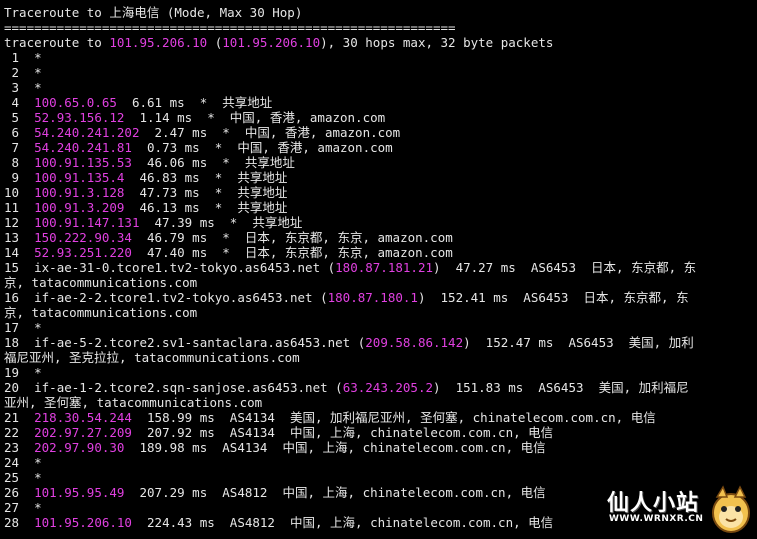  Describe the element at coordinates (12, 267) in the screenshot. I see `hop-number: 15` at that location.